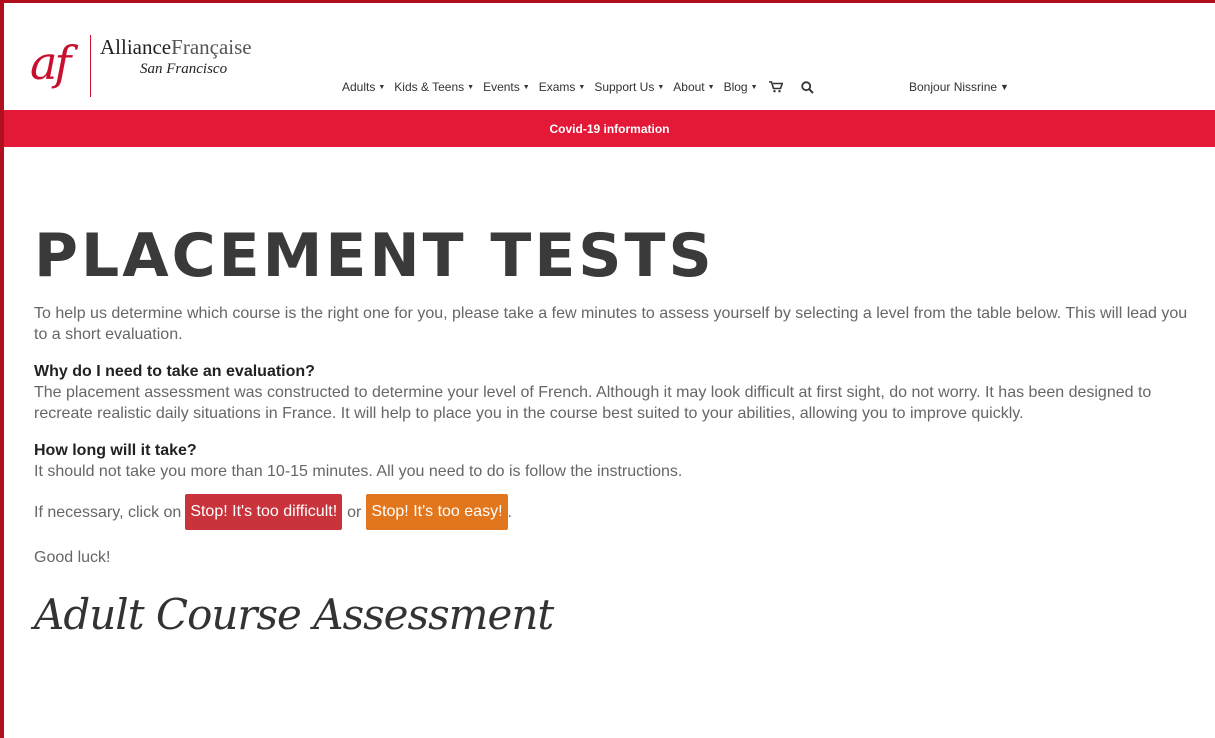 Image resolution: width=1215 pixels, height=738 pixels. I want to click on nav-label: Blog, so click(735, 87).